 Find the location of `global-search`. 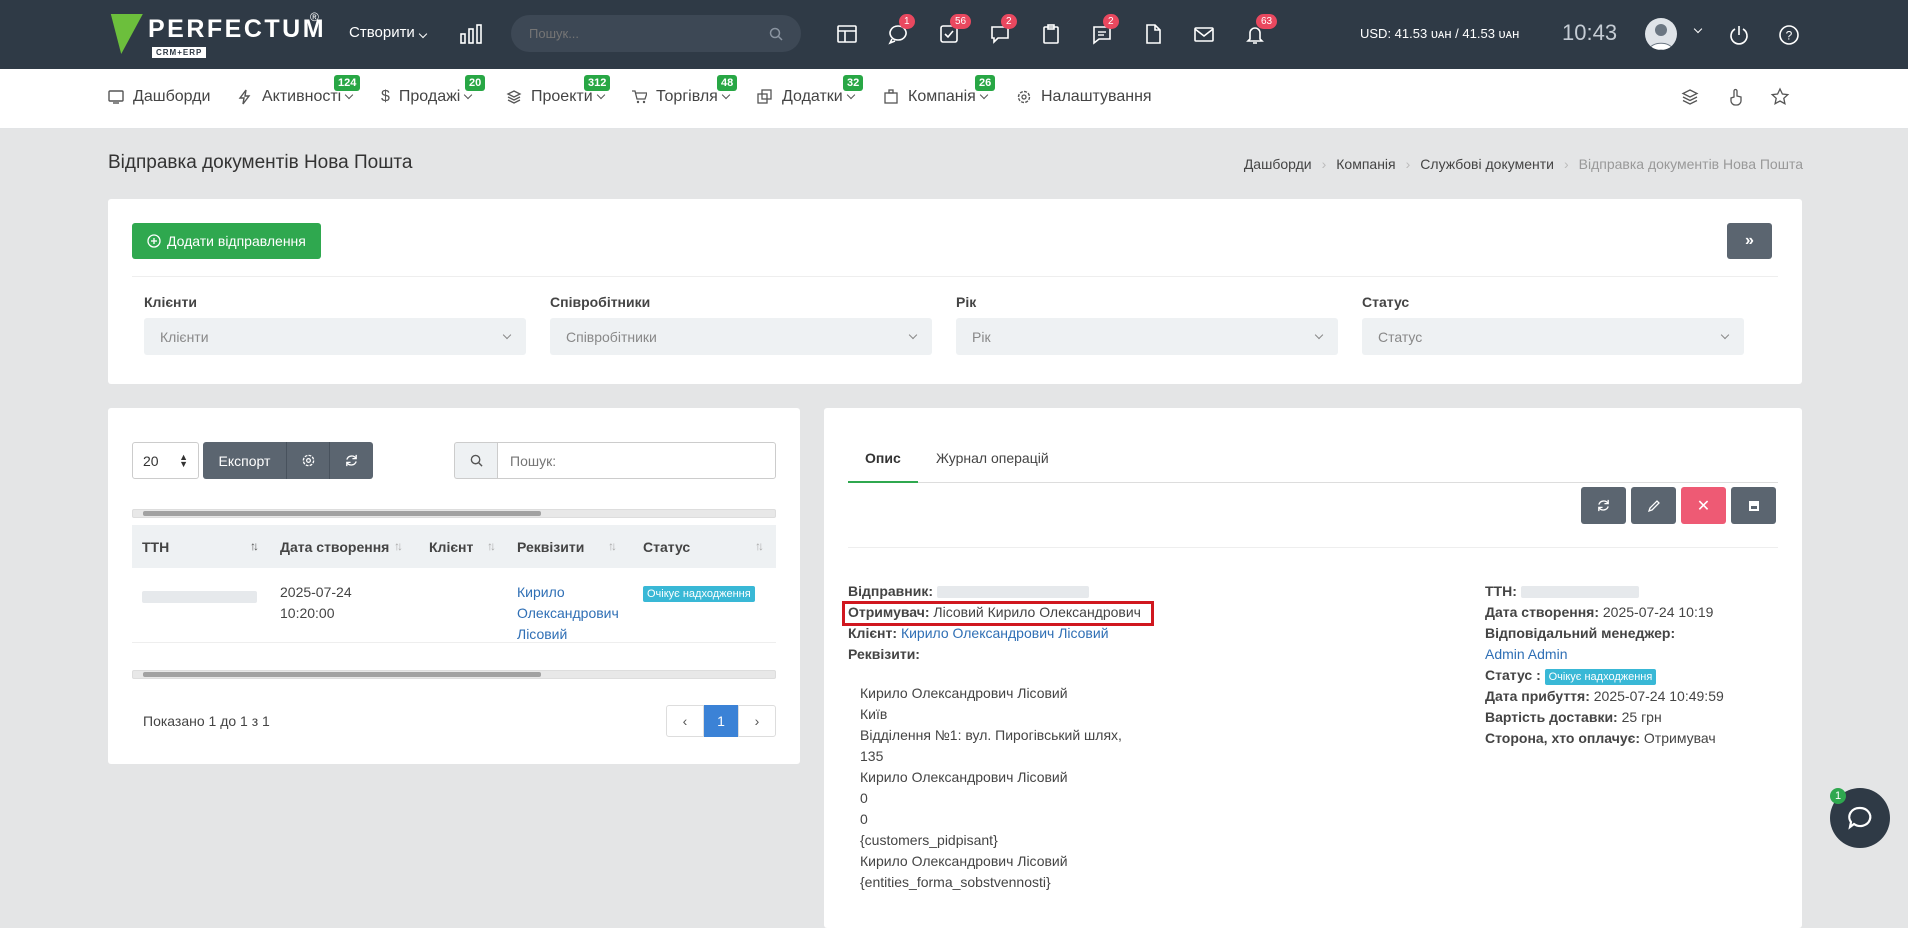

global-search is located at coordinates (656, 33).